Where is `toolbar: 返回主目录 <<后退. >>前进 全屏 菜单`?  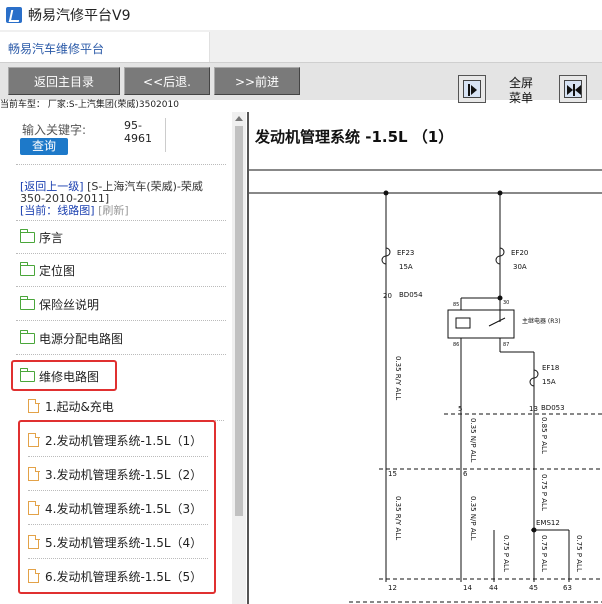
toolbar: 返回主目录 <<后退. >>前进 全屏 菜单 is located at coordinates (301, 83).